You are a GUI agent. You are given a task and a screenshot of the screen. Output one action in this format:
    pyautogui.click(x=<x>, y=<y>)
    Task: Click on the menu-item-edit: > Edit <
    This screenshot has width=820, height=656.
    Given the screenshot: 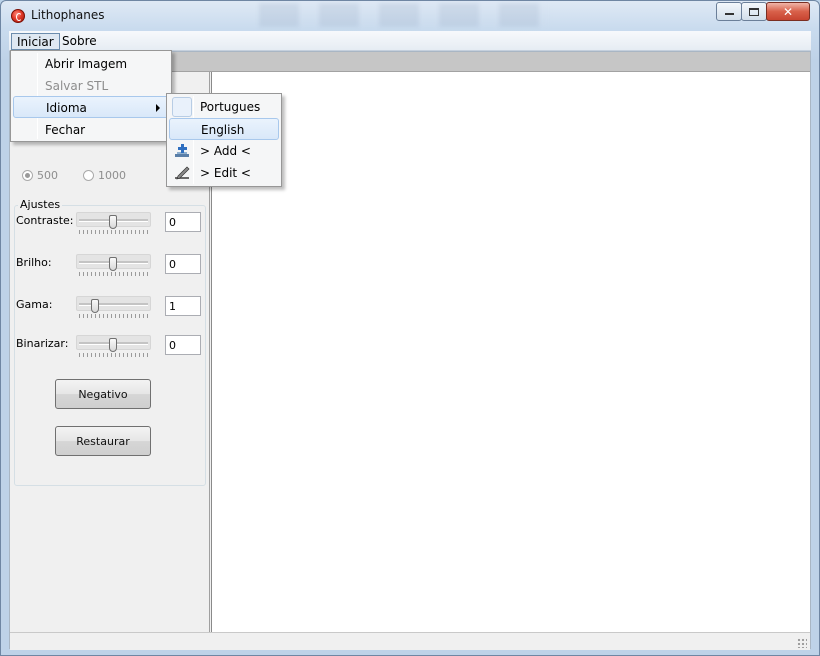 What is the action you would take?
    pyautogui.click(x=224, y=173)
    